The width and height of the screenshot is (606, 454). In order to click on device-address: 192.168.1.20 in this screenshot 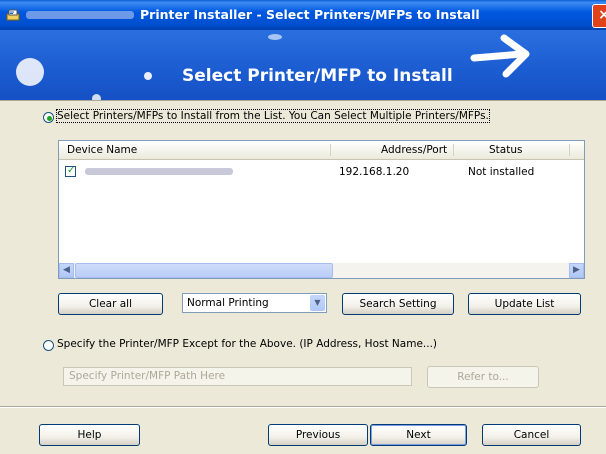, I will do `click(374, 172)`.